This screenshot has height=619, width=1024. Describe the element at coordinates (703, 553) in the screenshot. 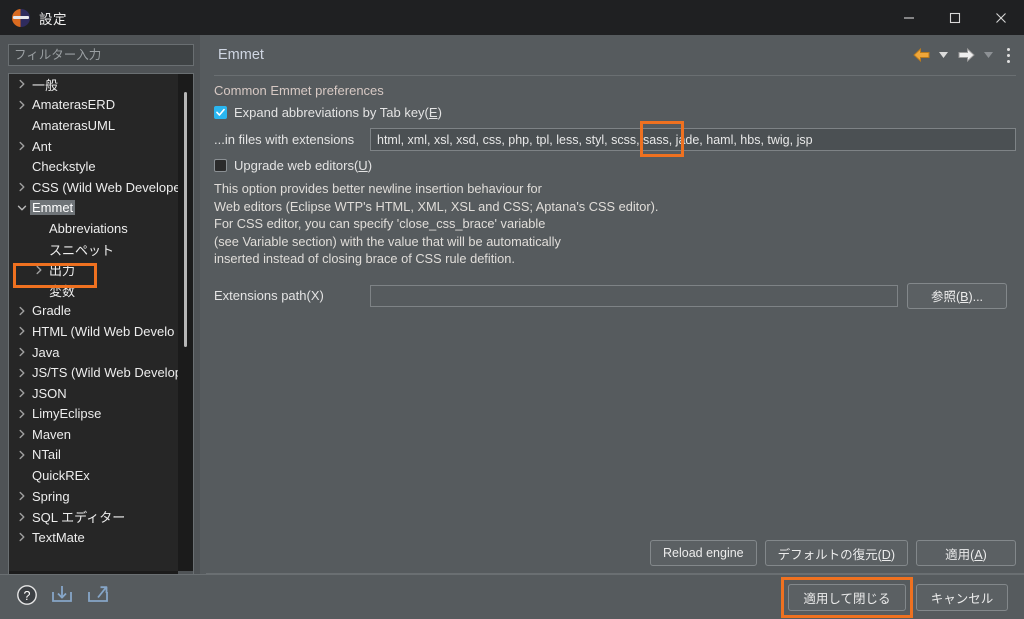

I see `reload-engine-button: Reload engine` at that location.